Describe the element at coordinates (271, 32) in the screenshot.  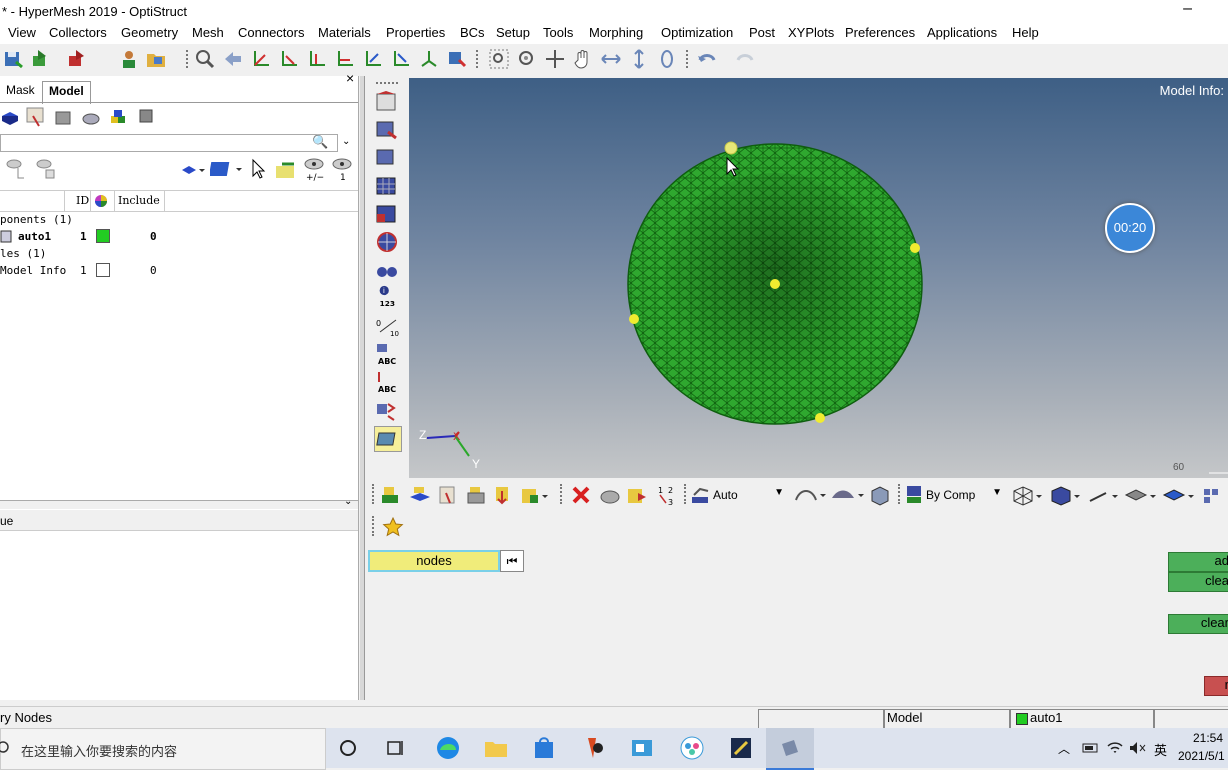
I see `menu-connectors: Connectors` at that location.